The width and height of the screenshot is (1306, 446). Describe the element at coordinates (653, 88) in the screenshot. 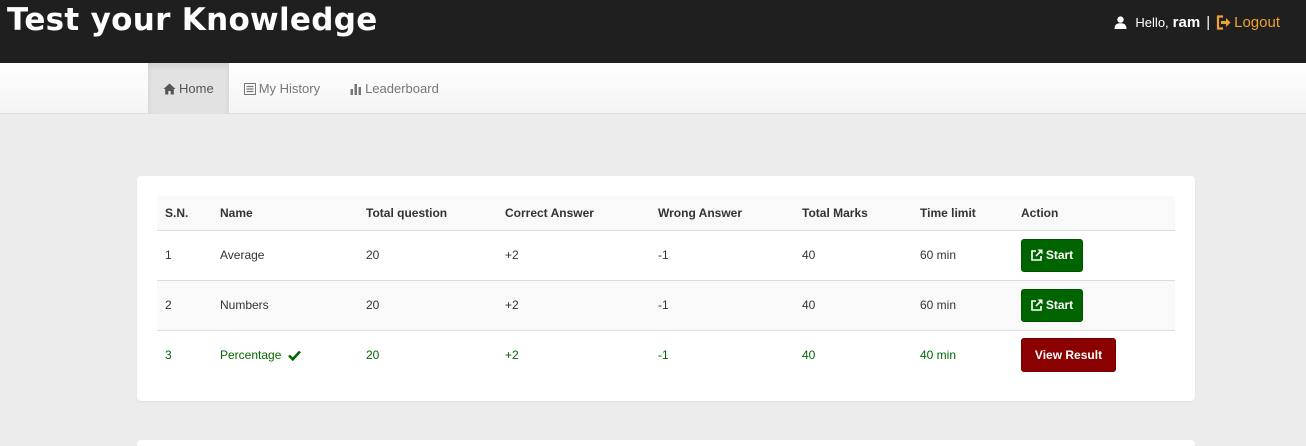

I see `navbar: Home My History Leaderboard` at that location.